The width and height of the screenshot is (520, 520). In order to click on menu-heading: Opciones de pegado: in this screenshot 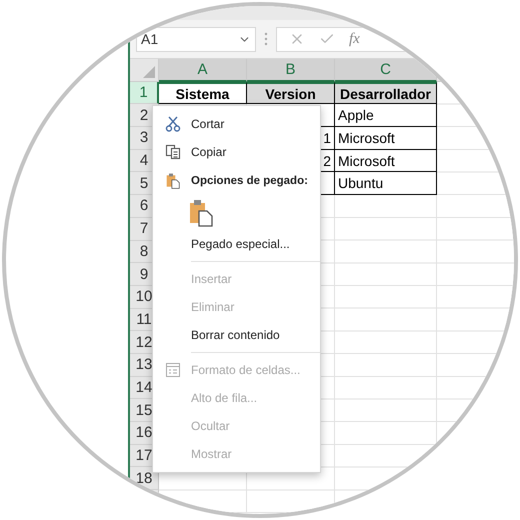, I will do `click(249, 181)`.